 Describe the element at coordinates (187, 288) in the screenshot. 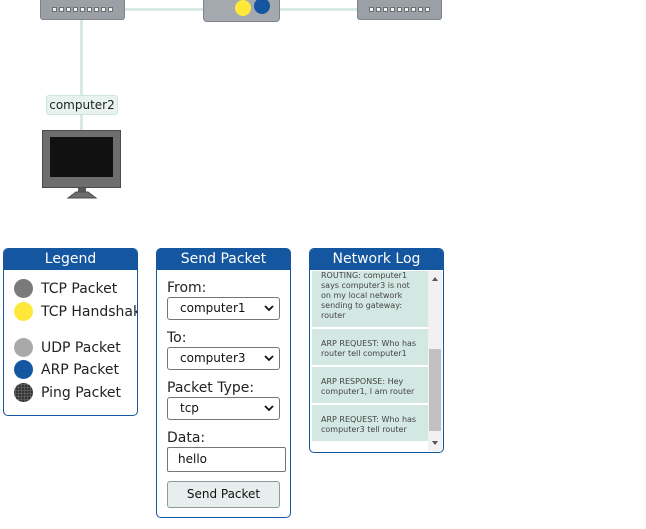

I see `from-label: From:` at that location.